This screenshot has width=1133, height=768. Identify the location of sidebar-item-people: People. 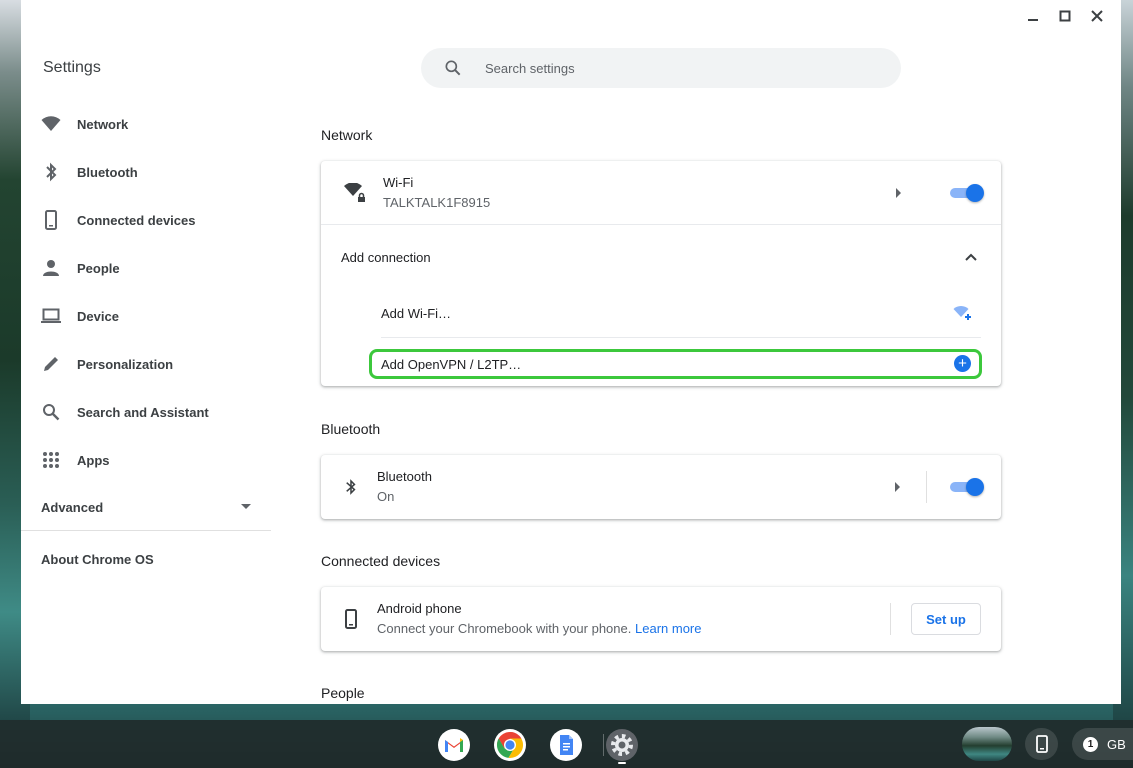
(146, 268).